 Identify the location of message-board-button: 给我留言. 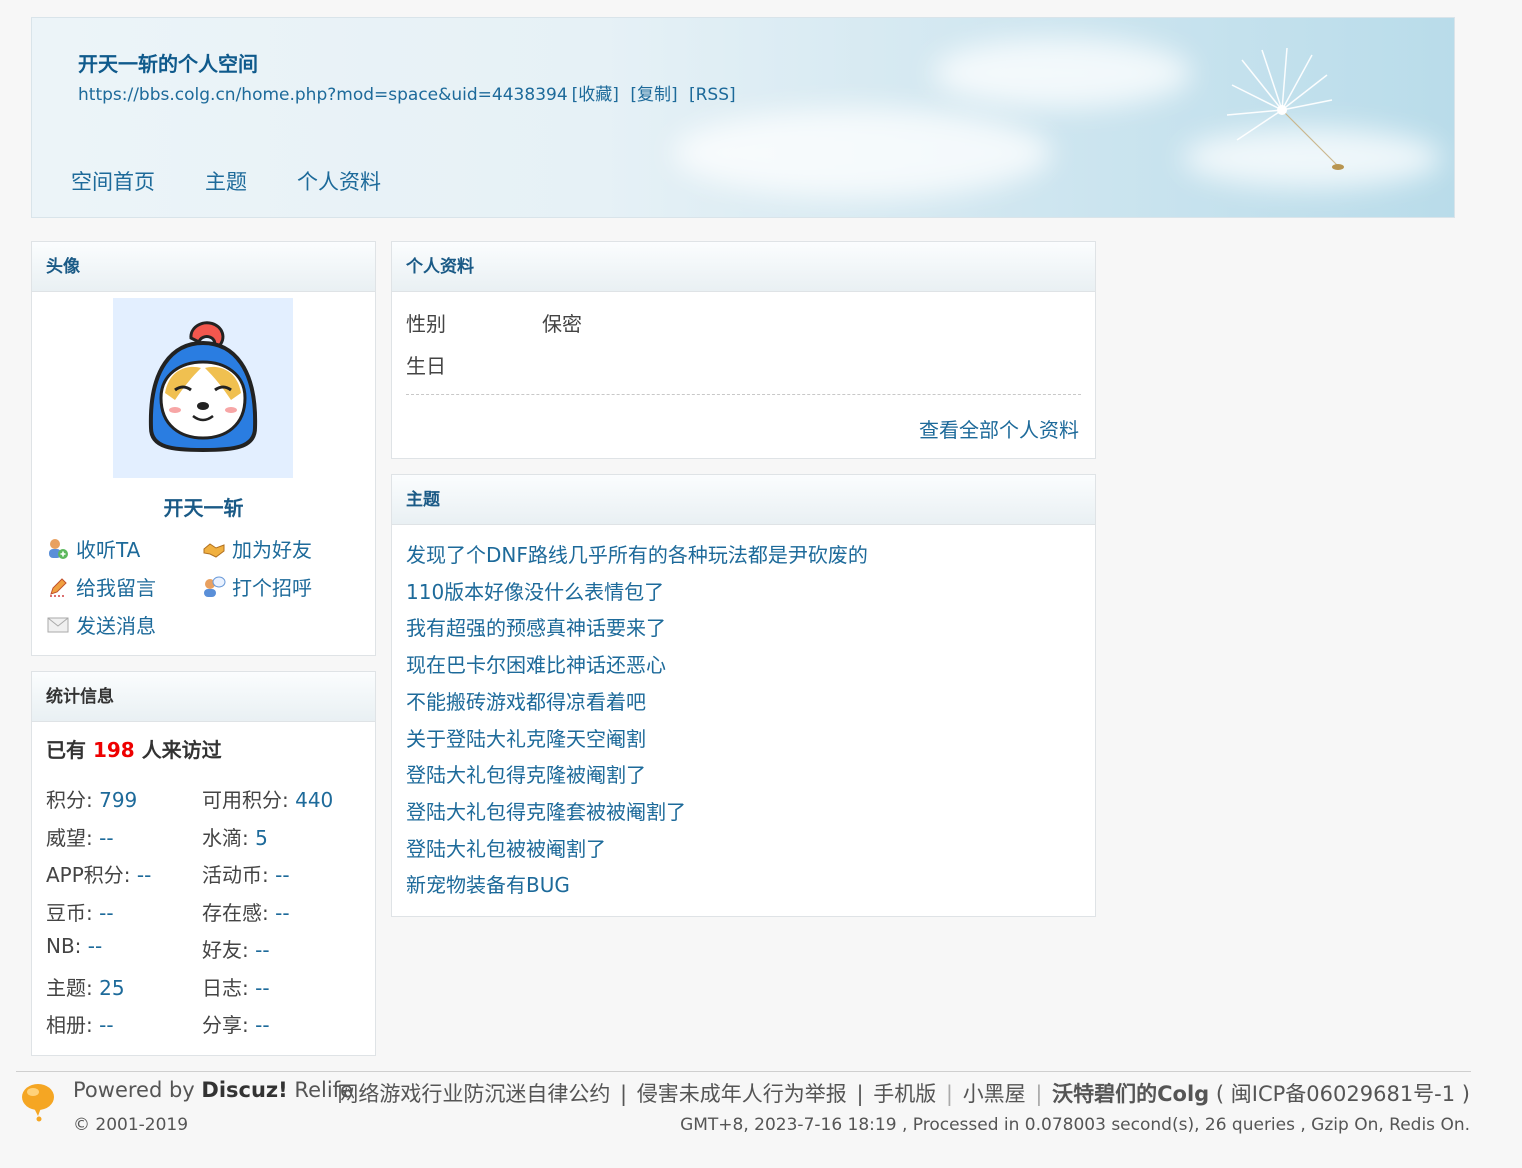
(101, 586).